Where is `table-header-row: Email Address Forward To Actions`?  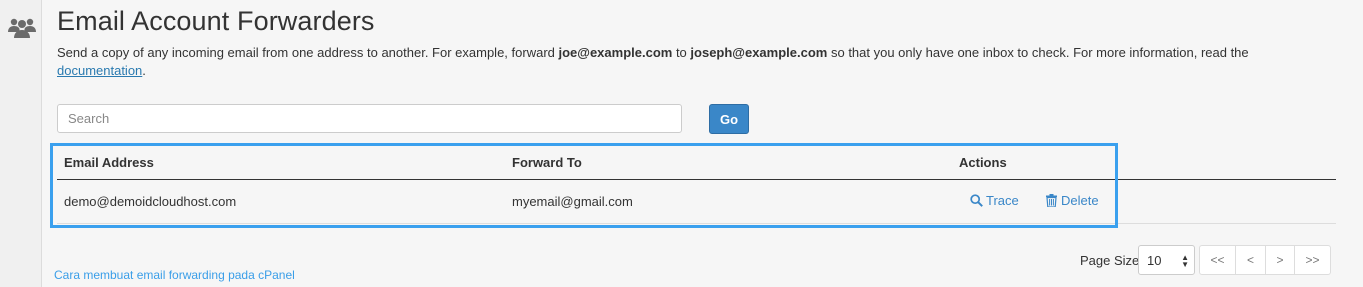
table-header-row: Email Address Forward To Actions is located at coordinates (696, 162).